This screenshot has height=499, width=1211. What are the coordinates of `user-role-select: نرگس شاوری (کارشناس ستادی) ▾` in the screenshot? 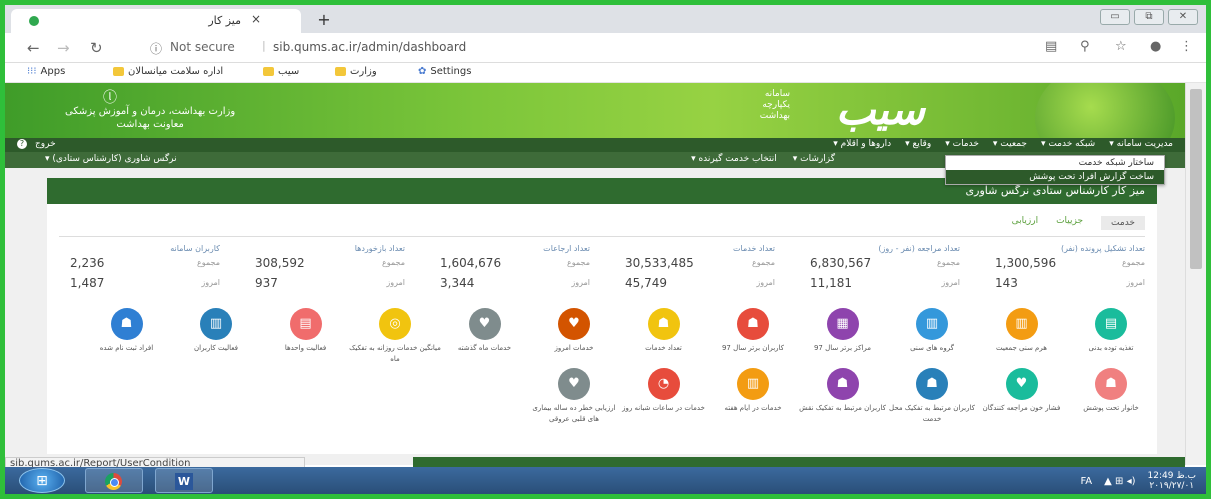 It's located at (111, 159).